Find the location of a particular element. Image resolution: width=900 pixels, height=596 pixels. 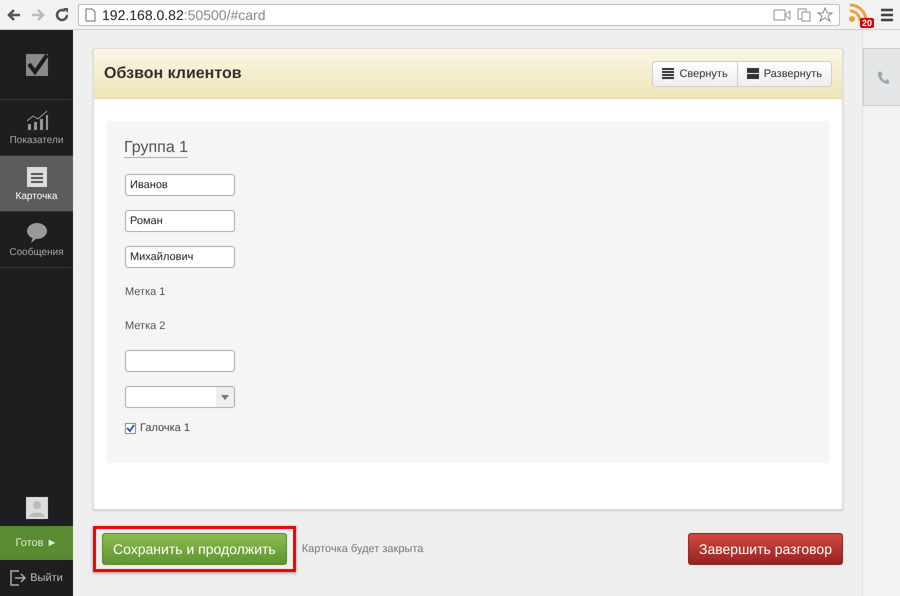

field-label: Метка 1 is located at coordinates (145, 292).